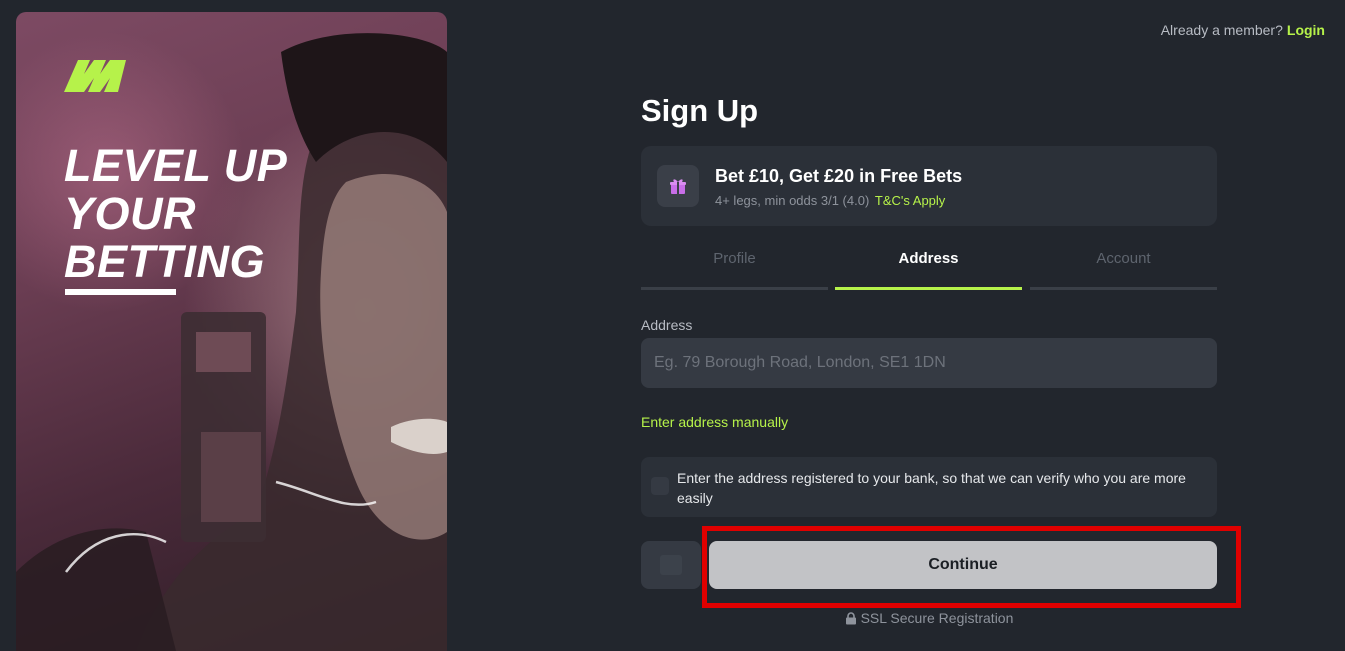  I want to click on tab-account: Account, so click(1123, 266).